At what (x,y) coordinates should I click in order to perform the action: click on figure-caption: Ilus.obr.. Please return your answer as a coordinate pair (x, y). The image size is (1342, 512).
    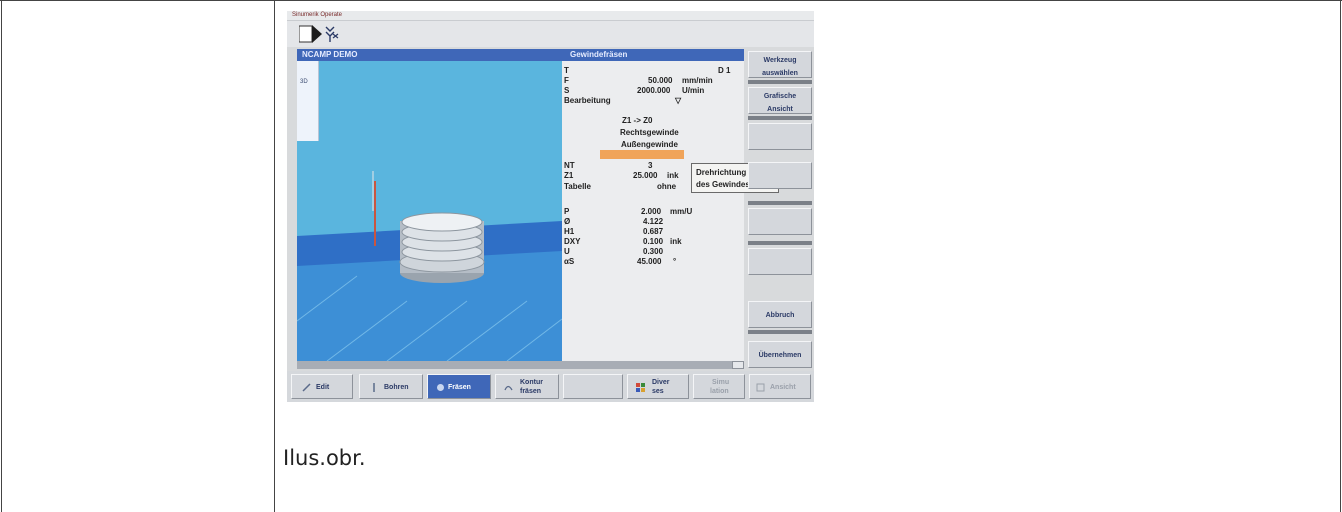
    Looking at the image, I should click on (324, 458).